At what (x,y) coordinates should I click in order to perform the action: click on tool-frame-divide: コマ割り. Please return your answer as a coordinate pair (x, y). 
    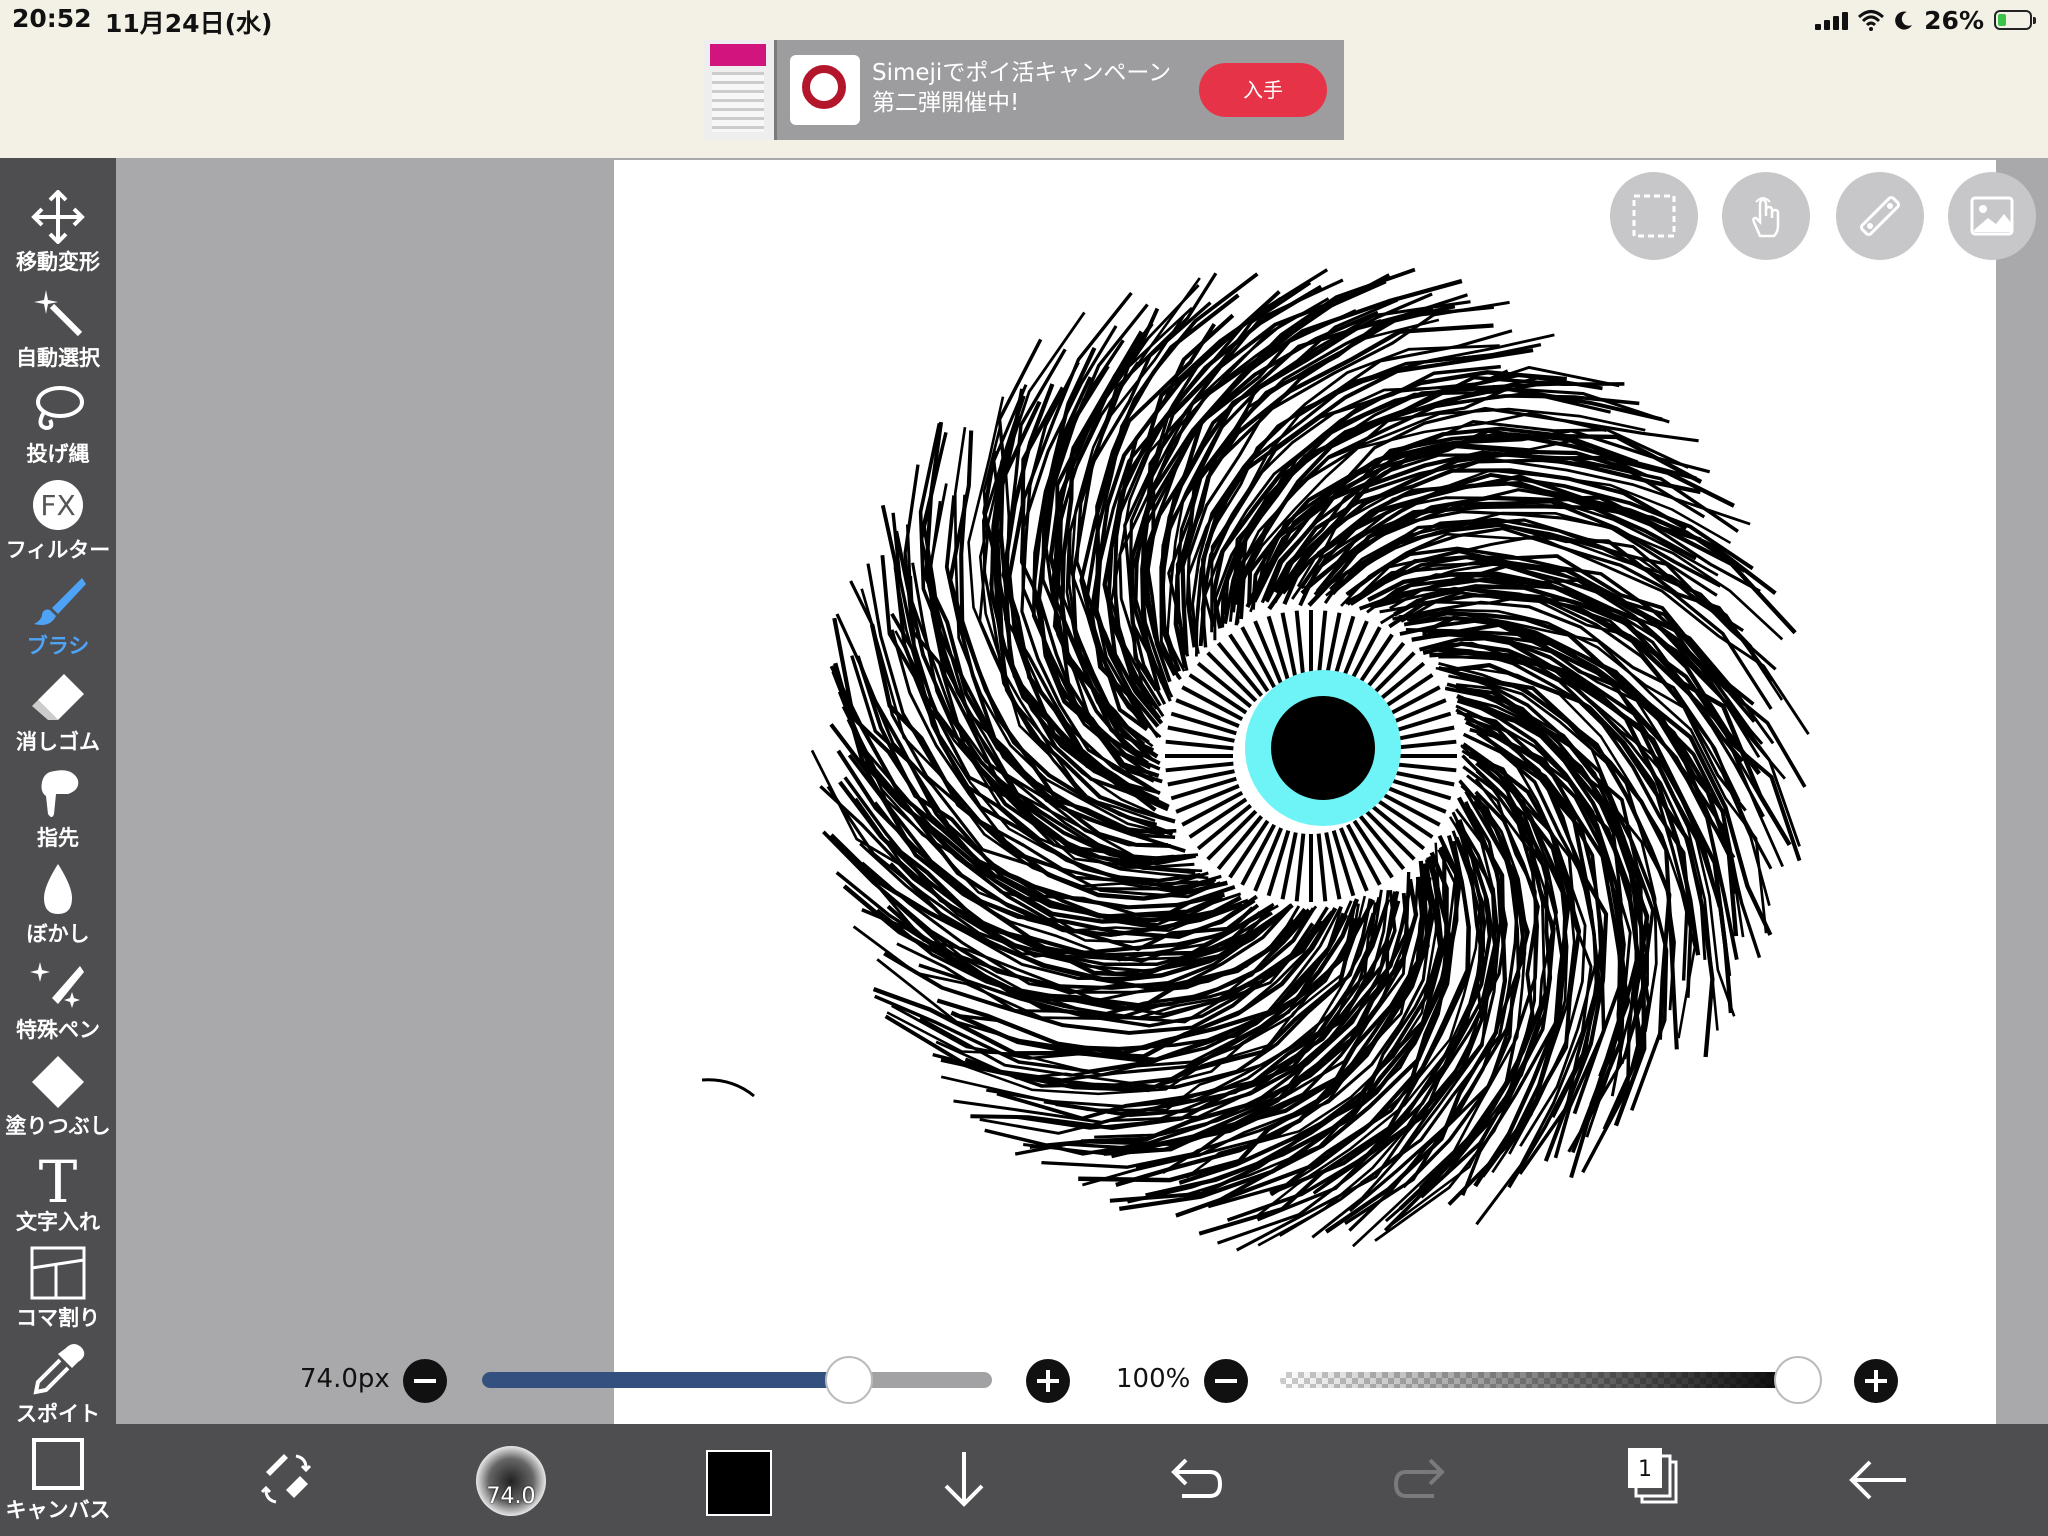
    Looking at the image, I should click on (58, 1289).